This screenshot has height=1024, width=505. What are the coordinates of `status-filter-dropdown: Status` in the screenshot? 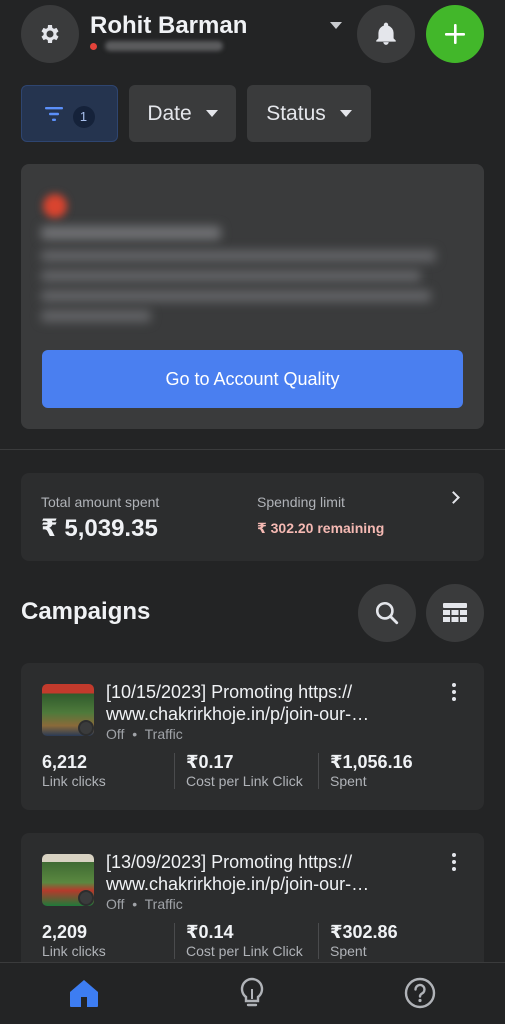 It's located at (309, 113).